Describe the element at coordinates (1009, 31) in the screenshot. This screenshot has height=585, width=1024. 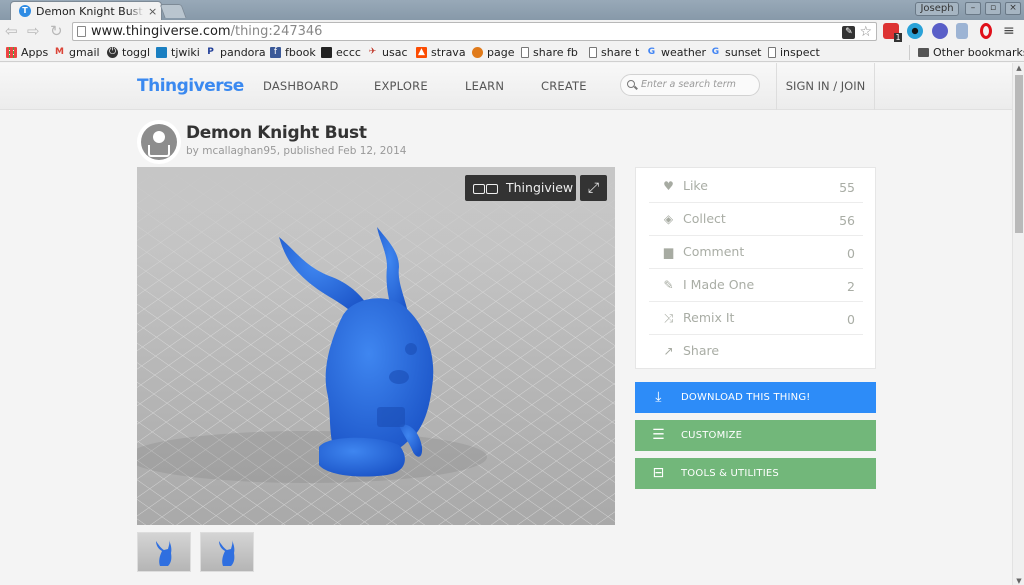
I see `chrome-menu-icon: ≡` at that location.